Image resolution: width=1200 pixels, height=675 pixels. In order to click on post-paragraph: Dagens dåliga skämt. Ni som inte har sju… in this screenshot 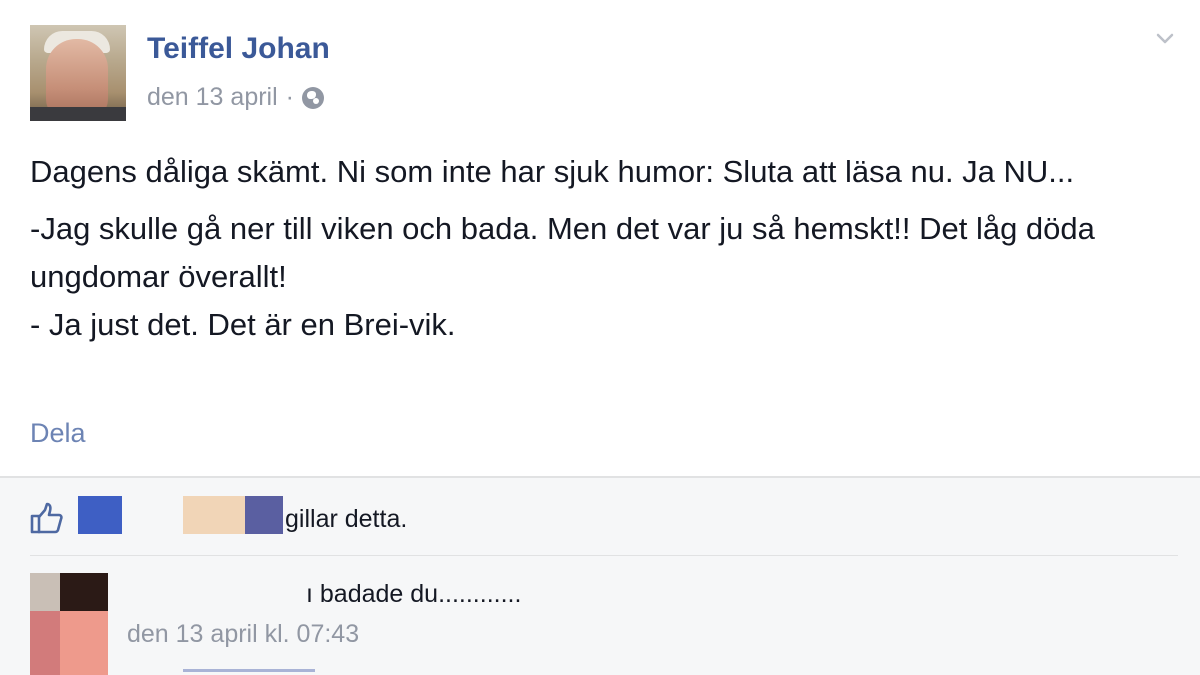, I will do `click(552, 171)`.